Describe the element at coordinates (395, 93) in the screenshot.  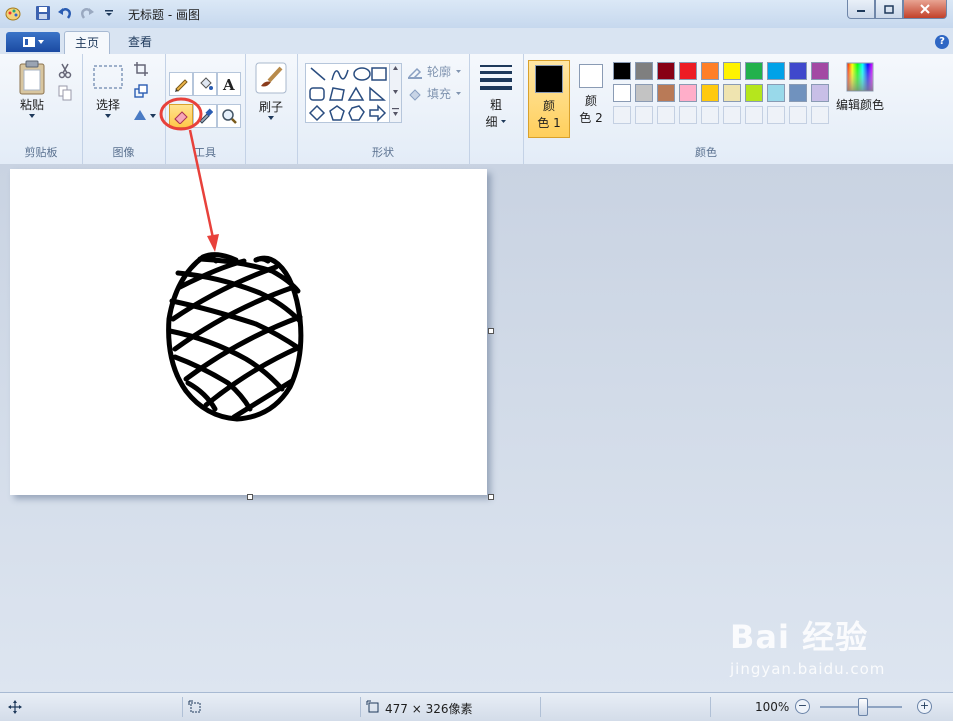
I see `shapes-gallery-scroll` at that location.